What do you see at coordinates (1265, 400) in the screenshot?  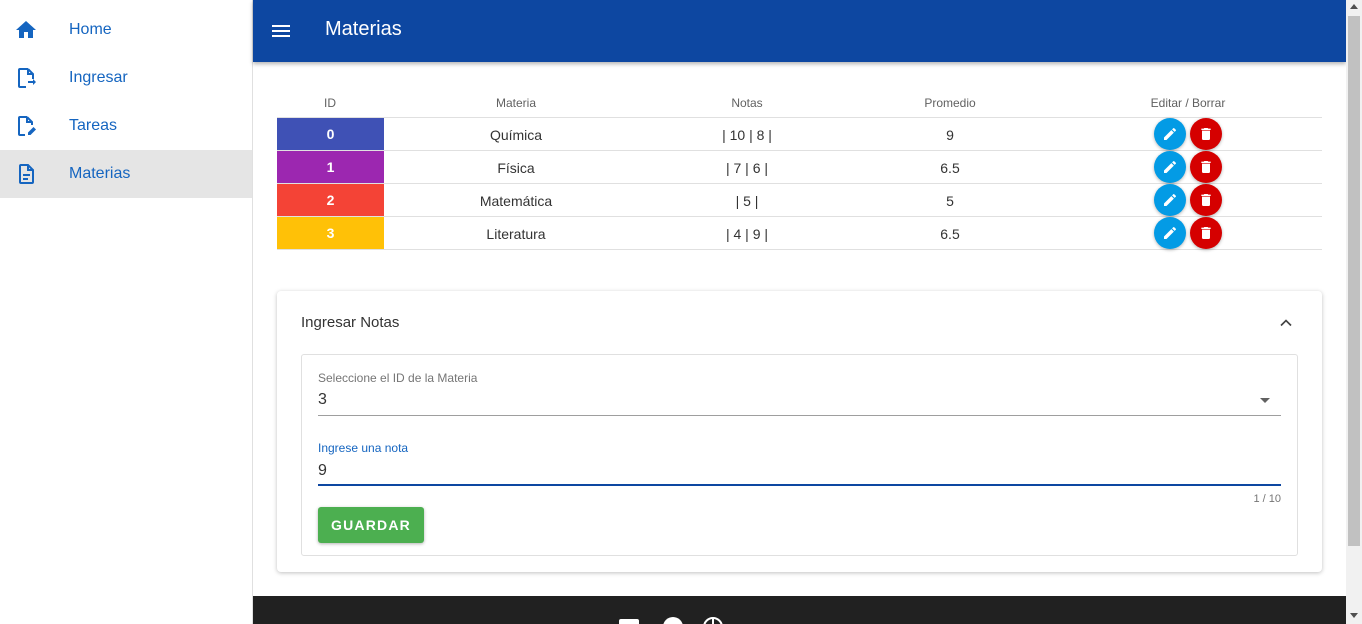 I see `dropdown-arrow-icon` at bounding box center [1265, 400].